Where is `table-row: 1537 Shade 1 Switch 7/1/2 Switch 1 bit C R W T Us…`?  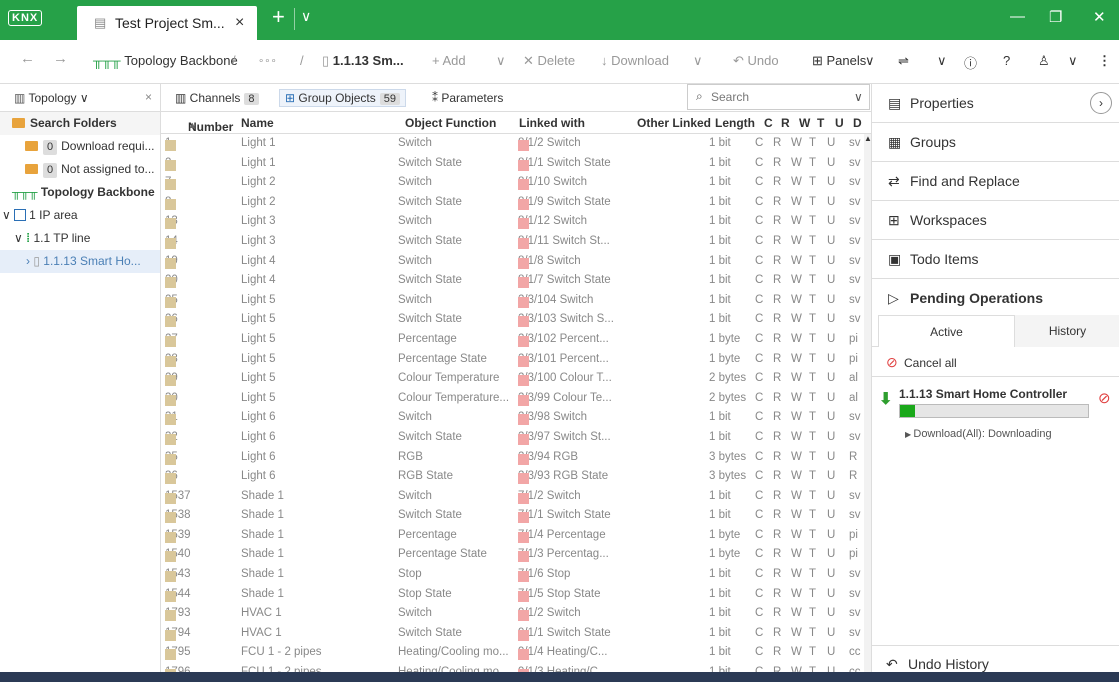 table-row: 1537 Shade 1 Switch 7/1/2 Switch 1 bit C R W T Us… is located at coordinates (512, 497).